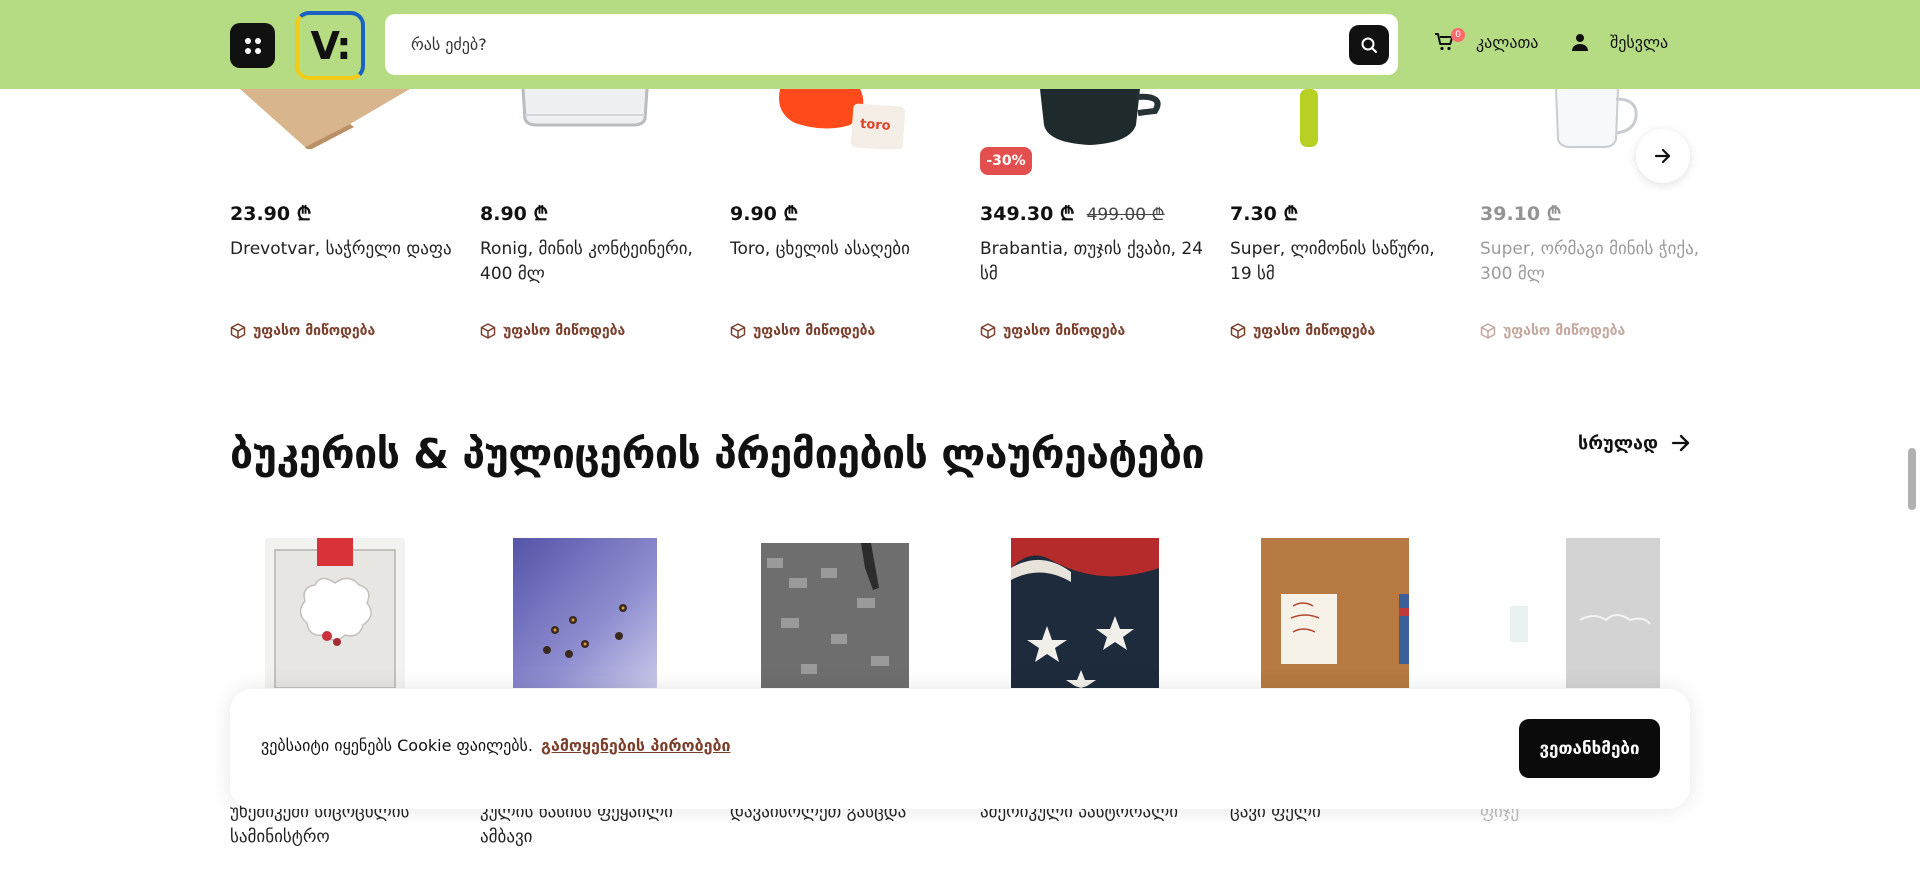 This screenshot has height=885, width=1920. I want to click on product-price: 9.90 ₾, so click(764, 214).